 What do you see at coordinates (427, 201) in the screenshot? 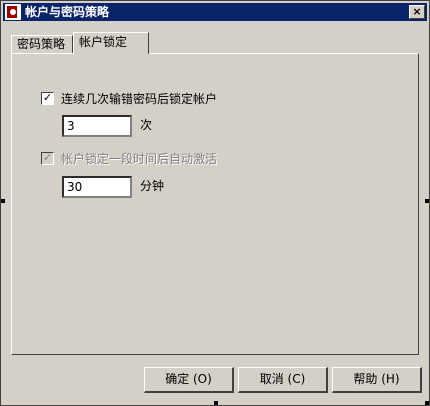
I see `resize-grip-right` at bounding box center [427, 201].